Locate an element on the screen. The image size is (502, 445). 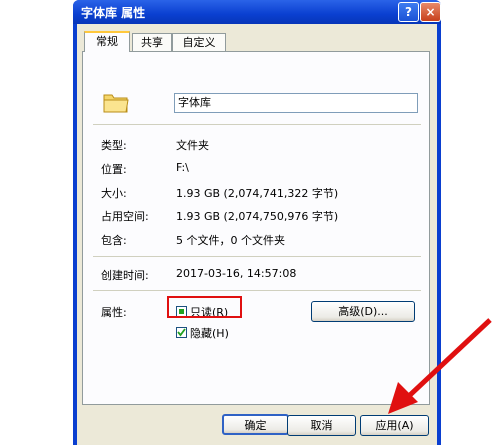
annotation-arrow is located at coordinates (440, 366).